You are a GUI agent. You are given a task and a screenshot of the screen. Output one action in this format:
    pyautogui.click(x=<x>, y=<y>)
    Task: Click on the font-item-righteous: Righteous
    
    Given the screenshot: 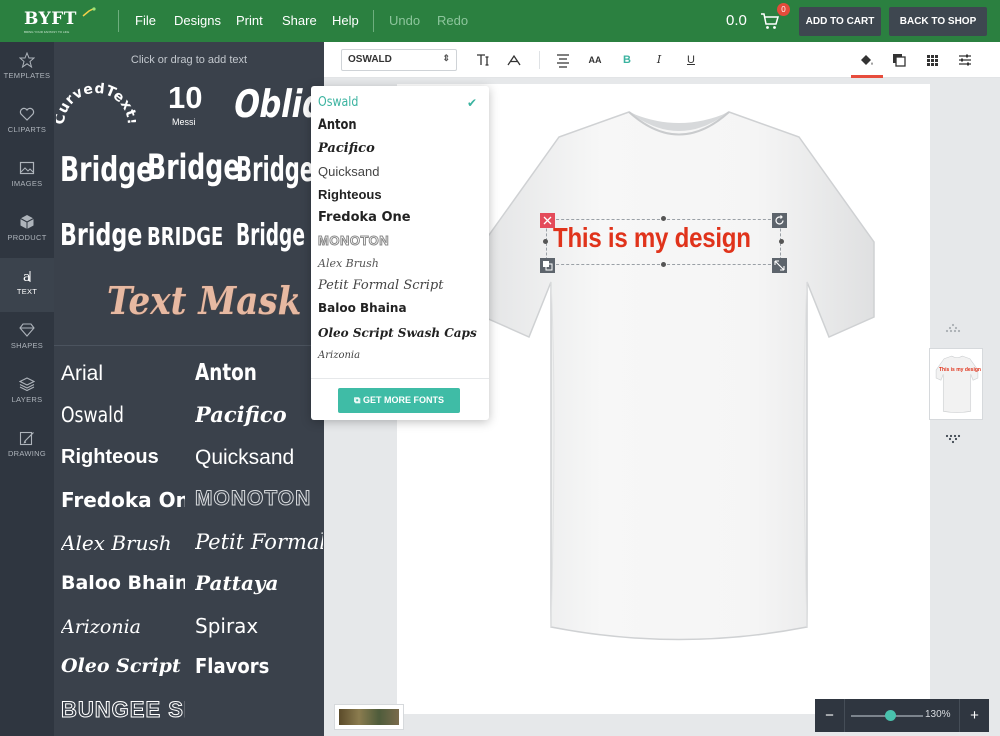 What is the action you would take?
    pyautogui.click(x=122, y=457)
    